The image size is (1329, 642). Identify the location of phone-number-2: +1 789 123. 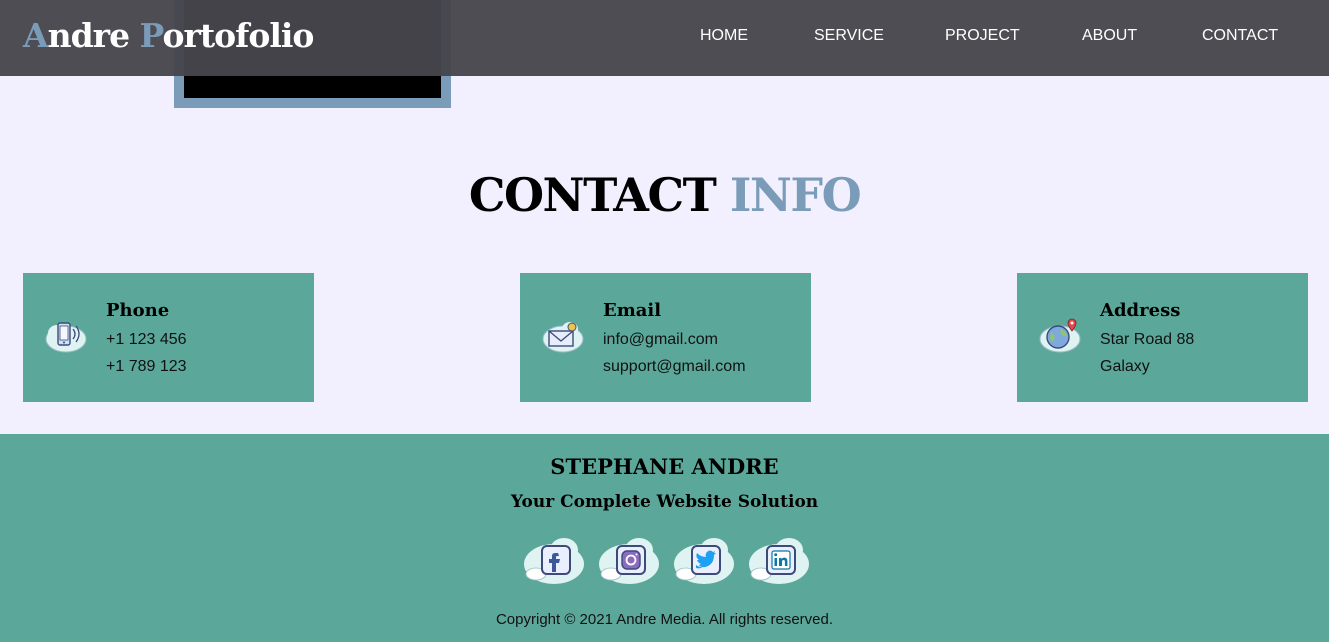
(146, 366).